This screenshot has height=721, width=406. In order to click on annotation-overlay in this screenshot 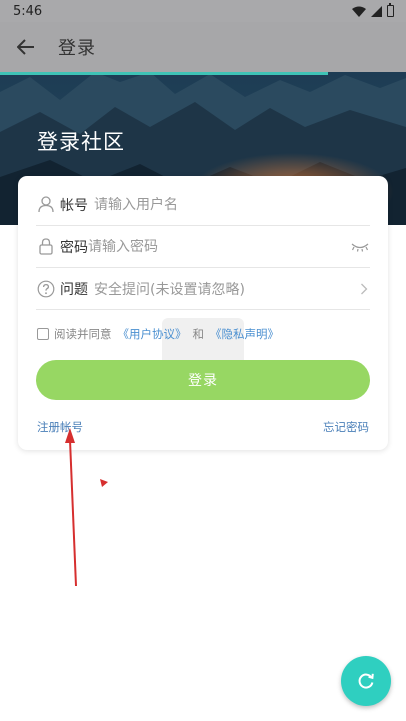, I will do `click(86, 507)`.